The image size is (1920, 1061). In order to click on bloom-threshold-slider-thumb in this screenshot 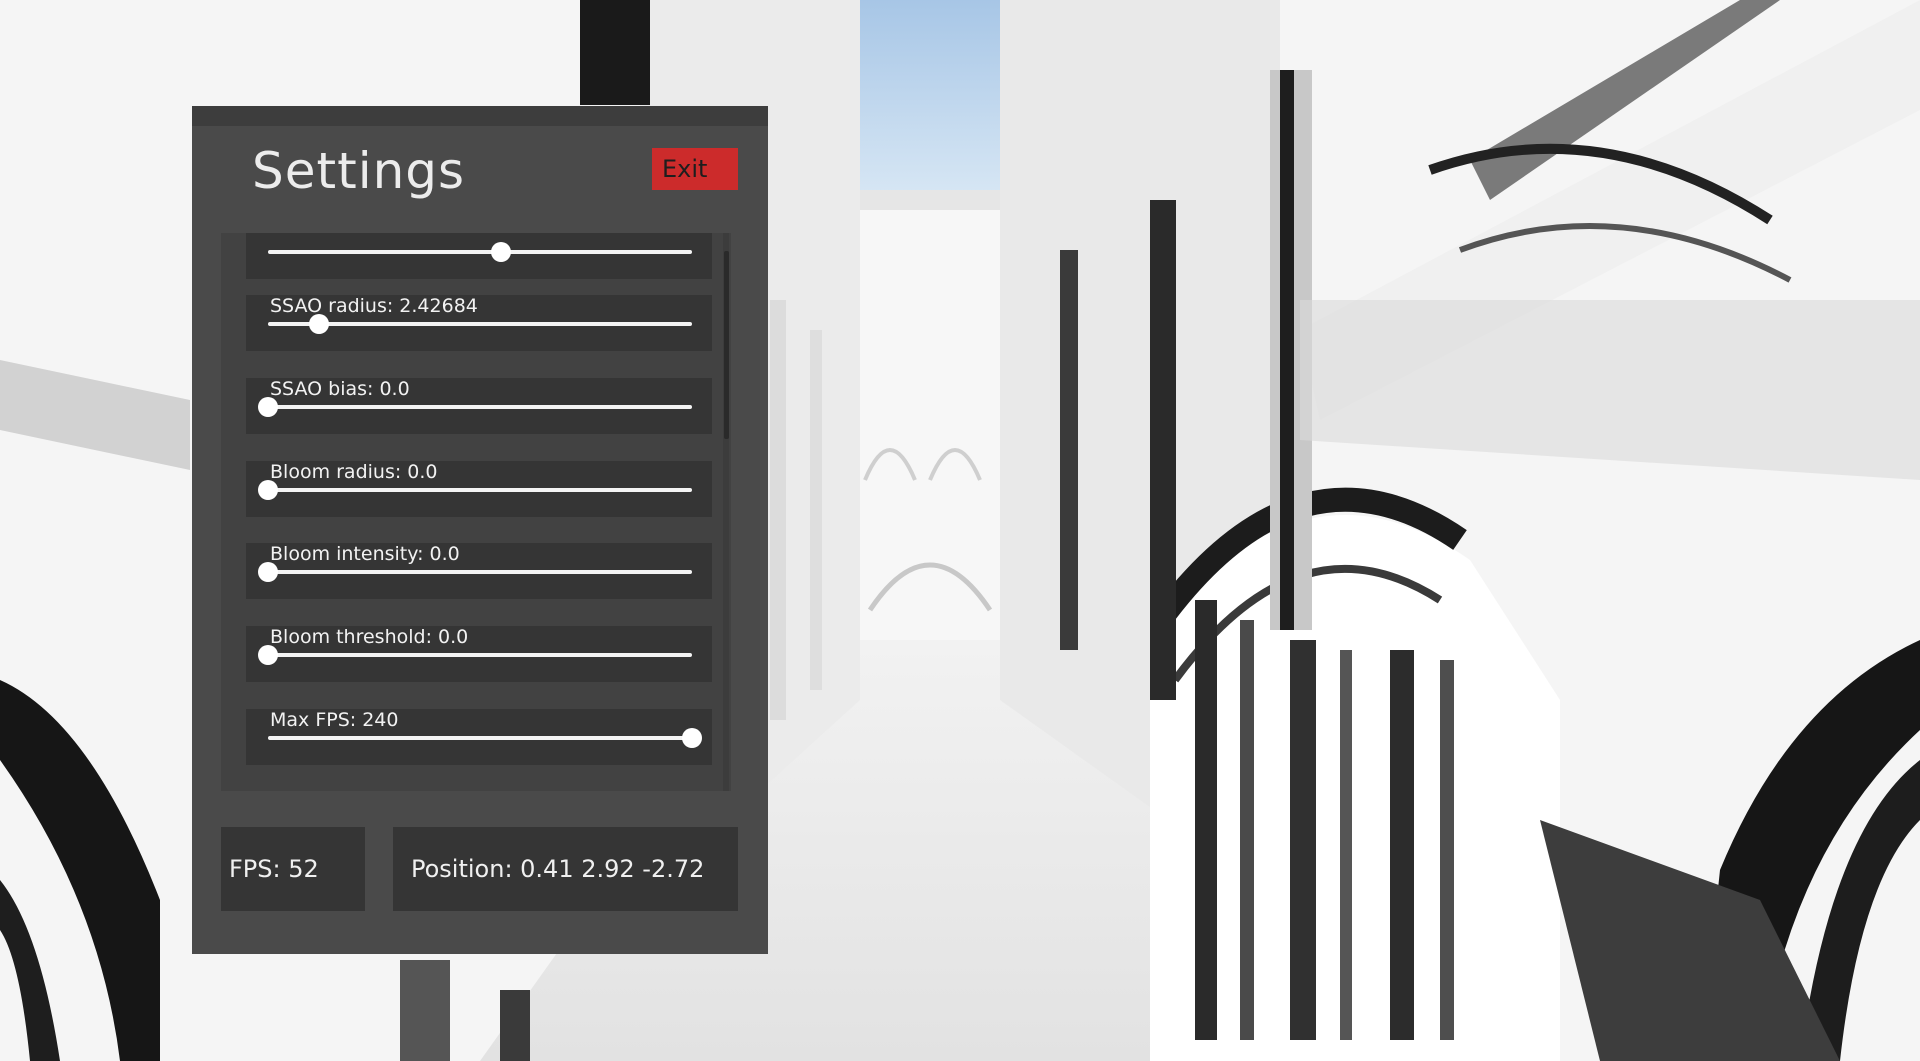, I will do `click(268, 655)`.